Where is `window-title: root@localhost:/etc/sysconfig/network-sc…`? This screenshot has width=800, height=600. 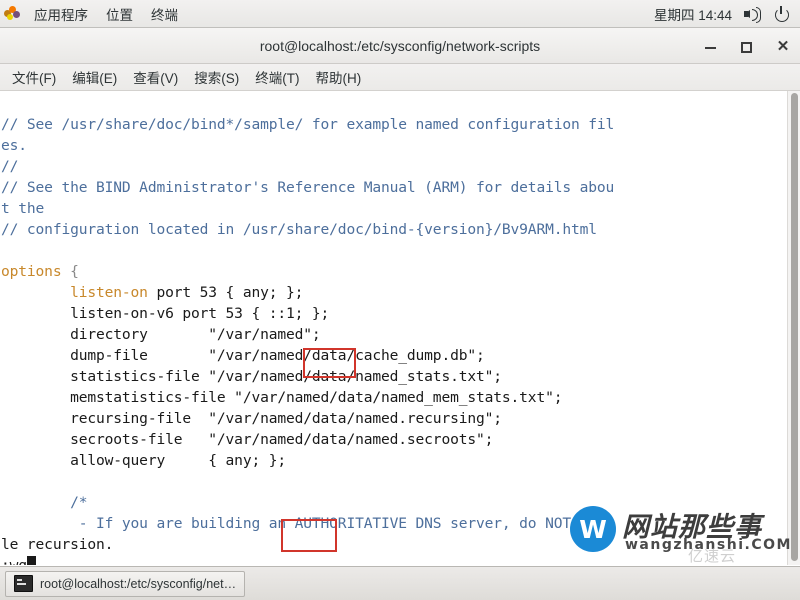 window-title: root@localhost:/etc/sysconfig/network-sc… is located at coordinates (400, 45).